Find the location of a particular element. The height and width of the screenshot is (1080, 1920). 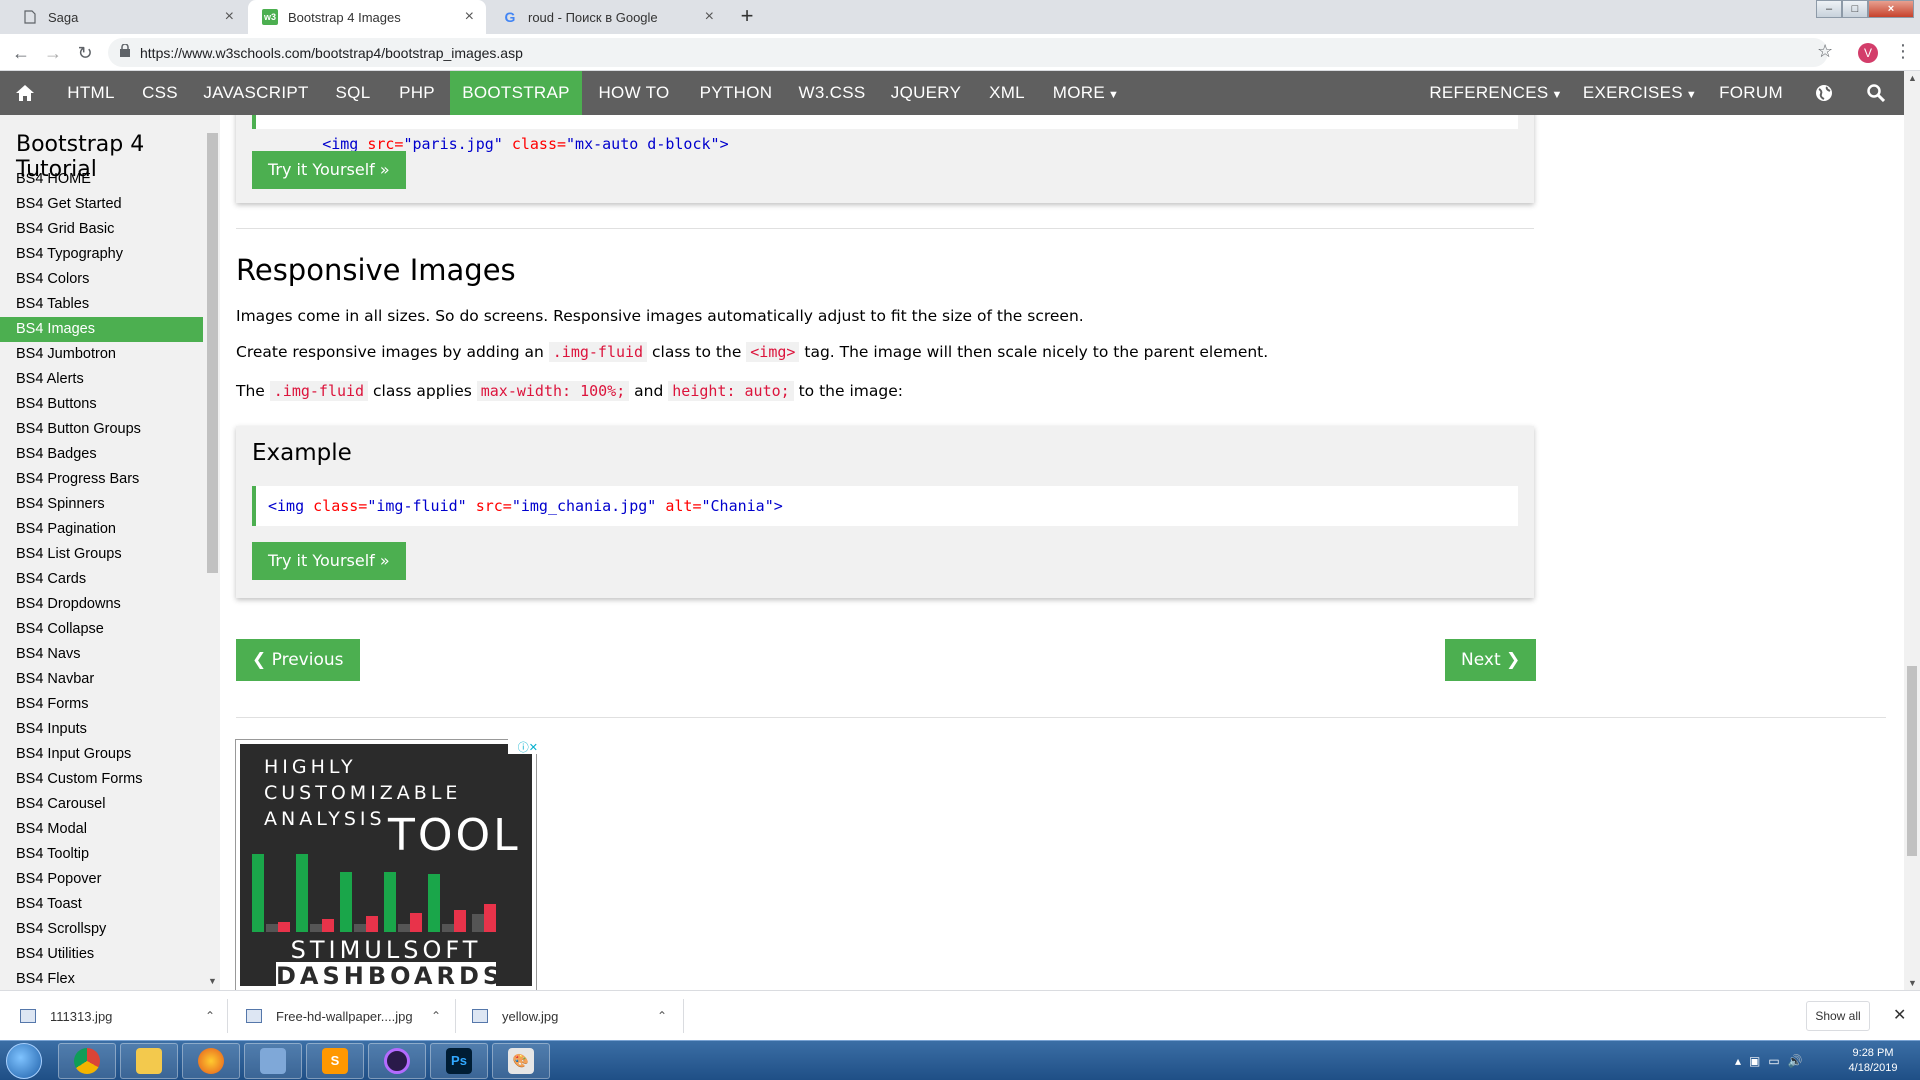

sidebar-item: BS4 Jumbotron is located at coordinates (101, 354).